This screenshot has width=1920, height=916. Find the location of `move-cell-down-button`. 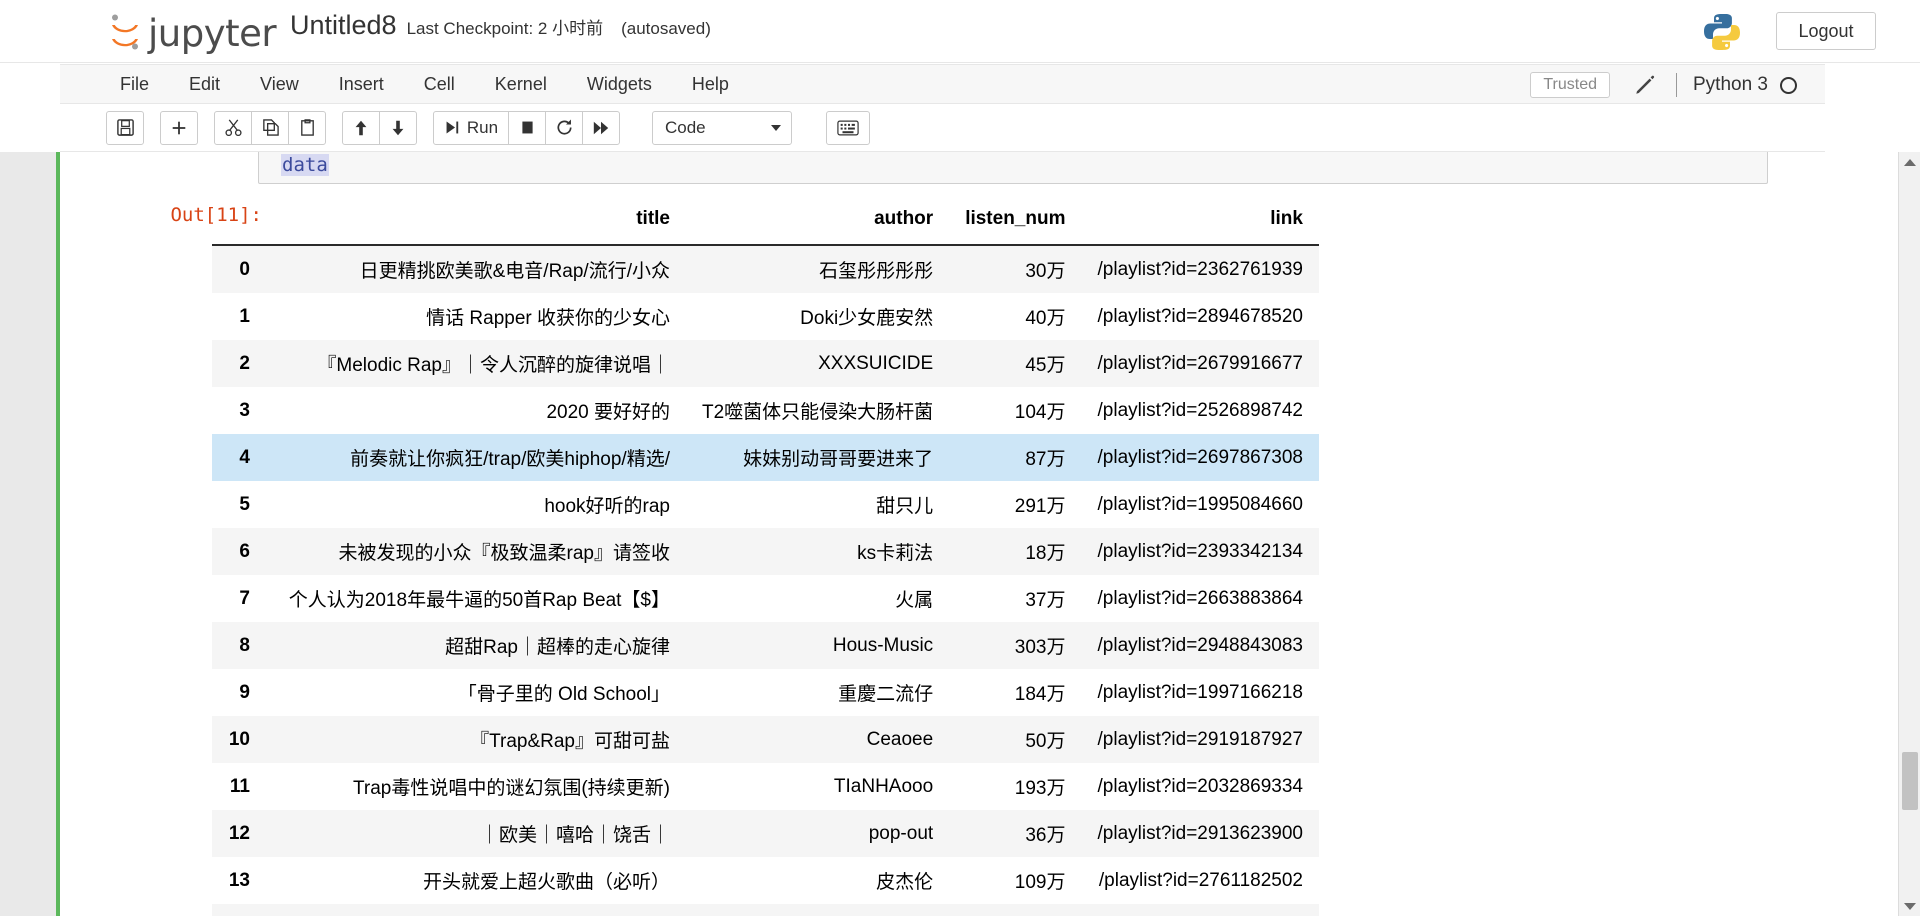

move-cell-down-button is located at coordinates (398, 127).